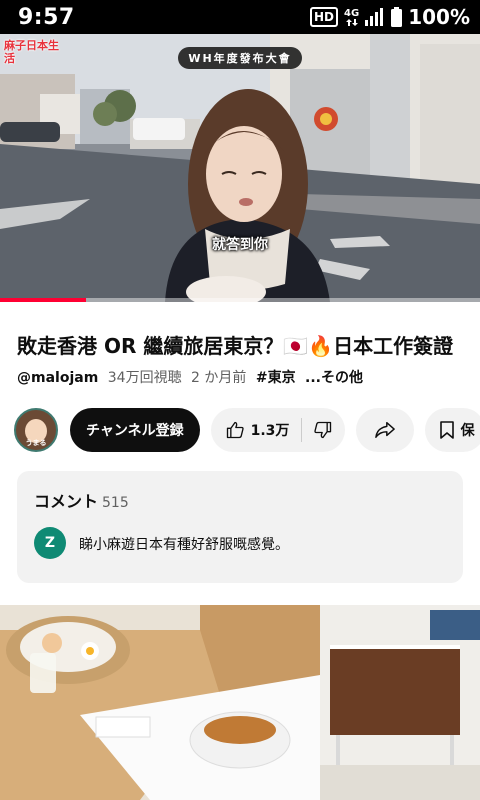  I want to click on dislike-button, so click(323, 430).